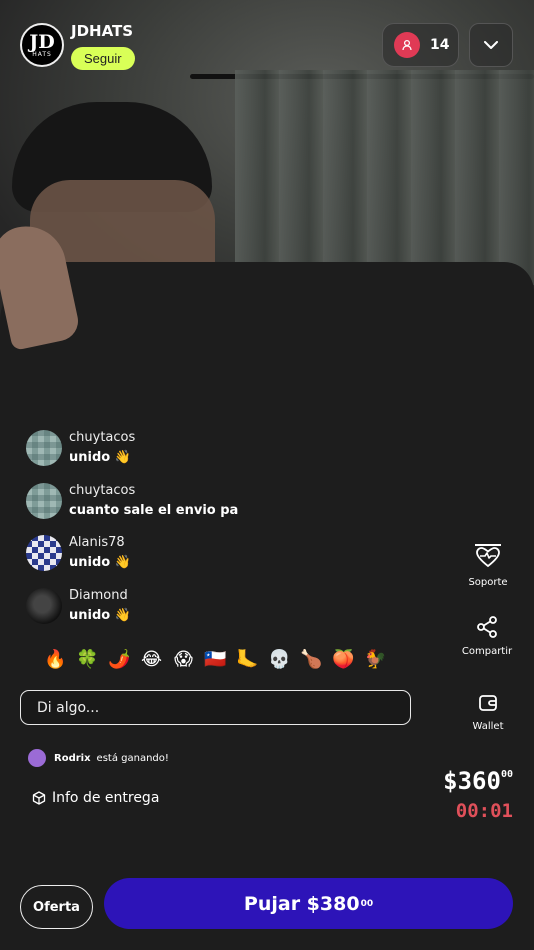  I want to click on viewer-count-badge: 14, so click(420, 45).